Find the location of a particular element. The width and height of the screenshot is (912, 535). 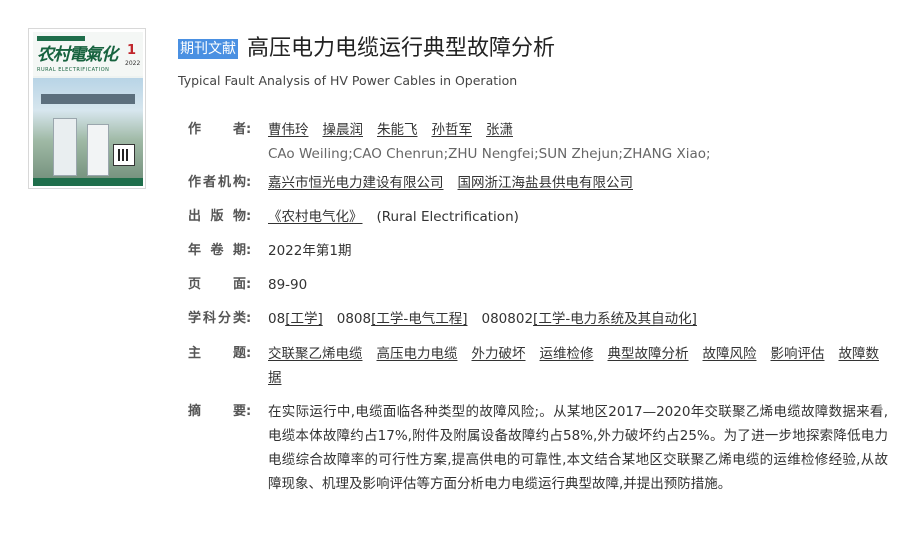

affiliation-label: 作者机构: is located at coordinates (220, 182).